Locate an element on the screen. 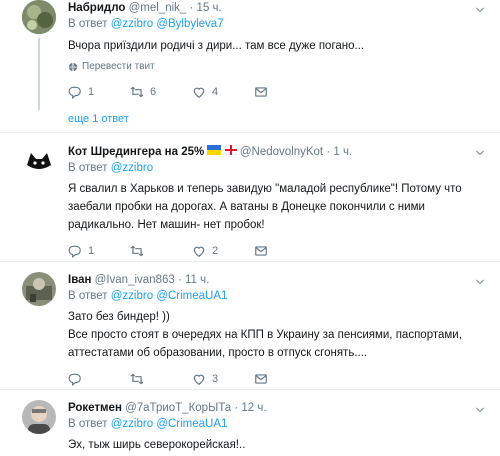 Image resolution: width=500 pixels, height=456 pixels. tweet-text-line1: Зато без биндер! )) is located at coordinates (119, 317).